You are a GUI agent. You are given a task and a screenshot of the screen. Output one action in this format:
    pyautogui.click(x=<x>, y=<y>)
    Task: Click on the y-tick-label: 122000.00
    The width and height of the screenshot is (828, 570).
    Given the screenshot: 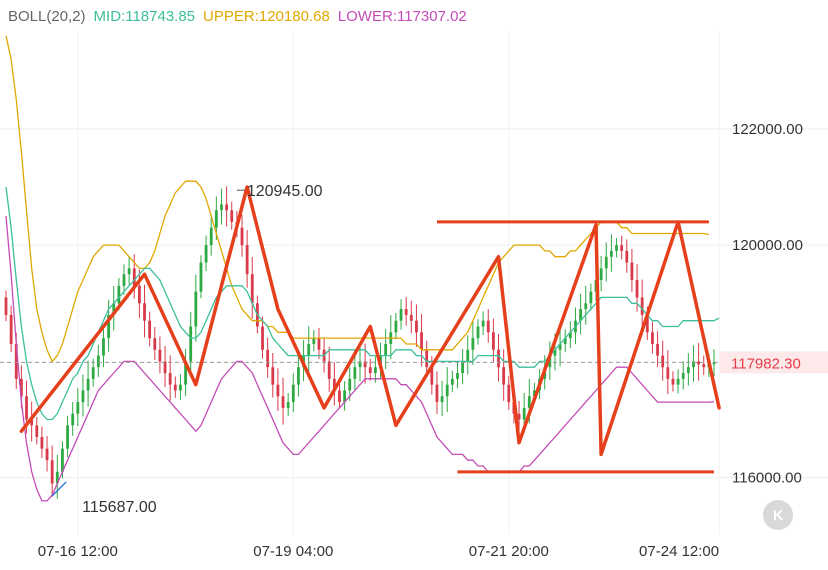 What is the action you would take?
    pyautogui.click(x=767, y=129)
    